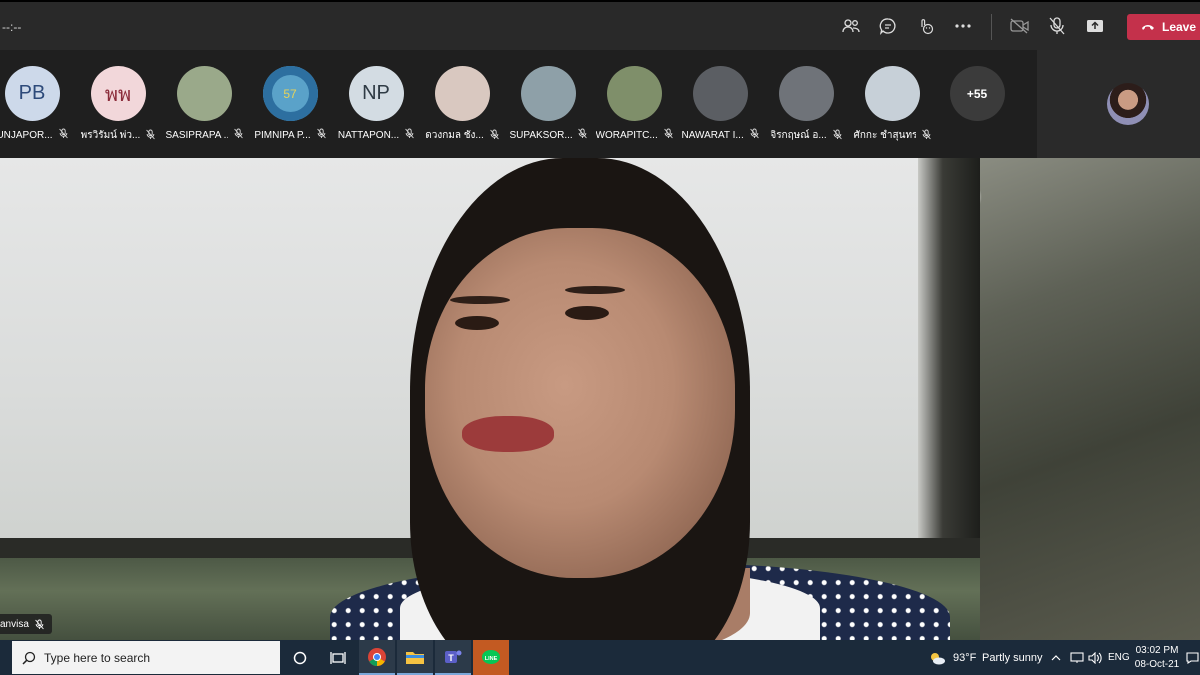 This screenshot has height=675, width=1200. Describe the element at coordinates (1095, 657) in the screenshot. I see `volume-icon` at that location.